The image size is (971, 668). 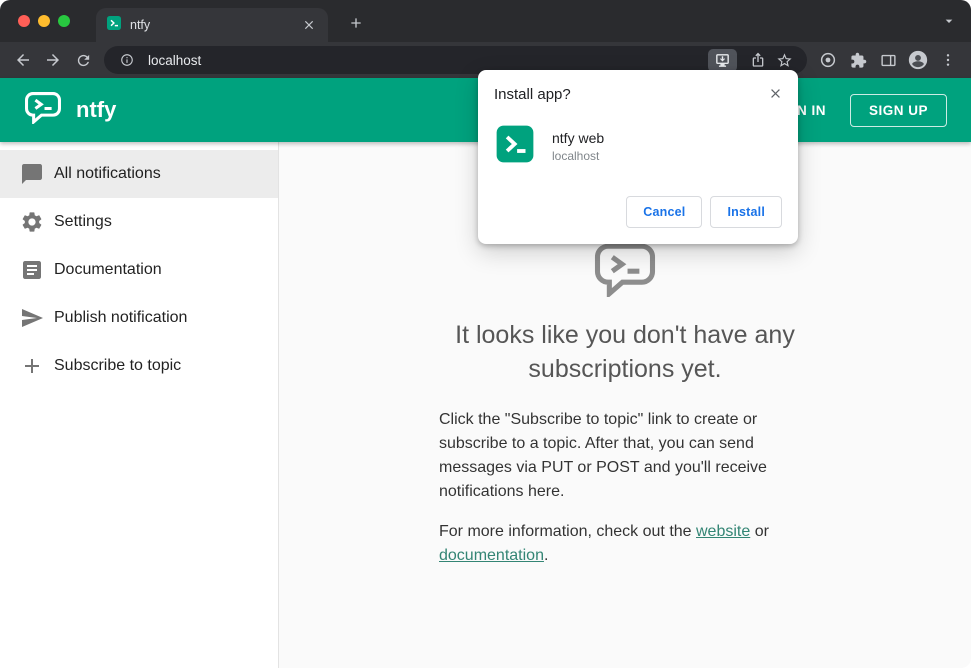 What do you see at coordinates (64, 21) in the screenshot?
I see `zoom-window-button` at bounding box center [64, 21].